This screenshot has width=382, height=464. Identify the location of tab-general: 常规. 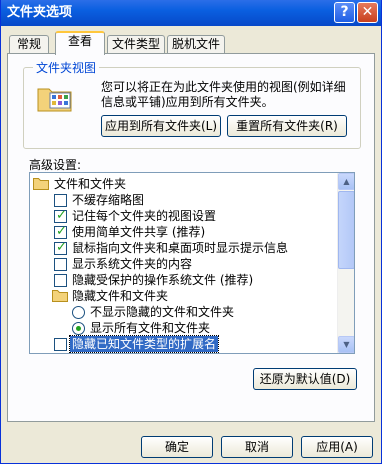
(29, 44).